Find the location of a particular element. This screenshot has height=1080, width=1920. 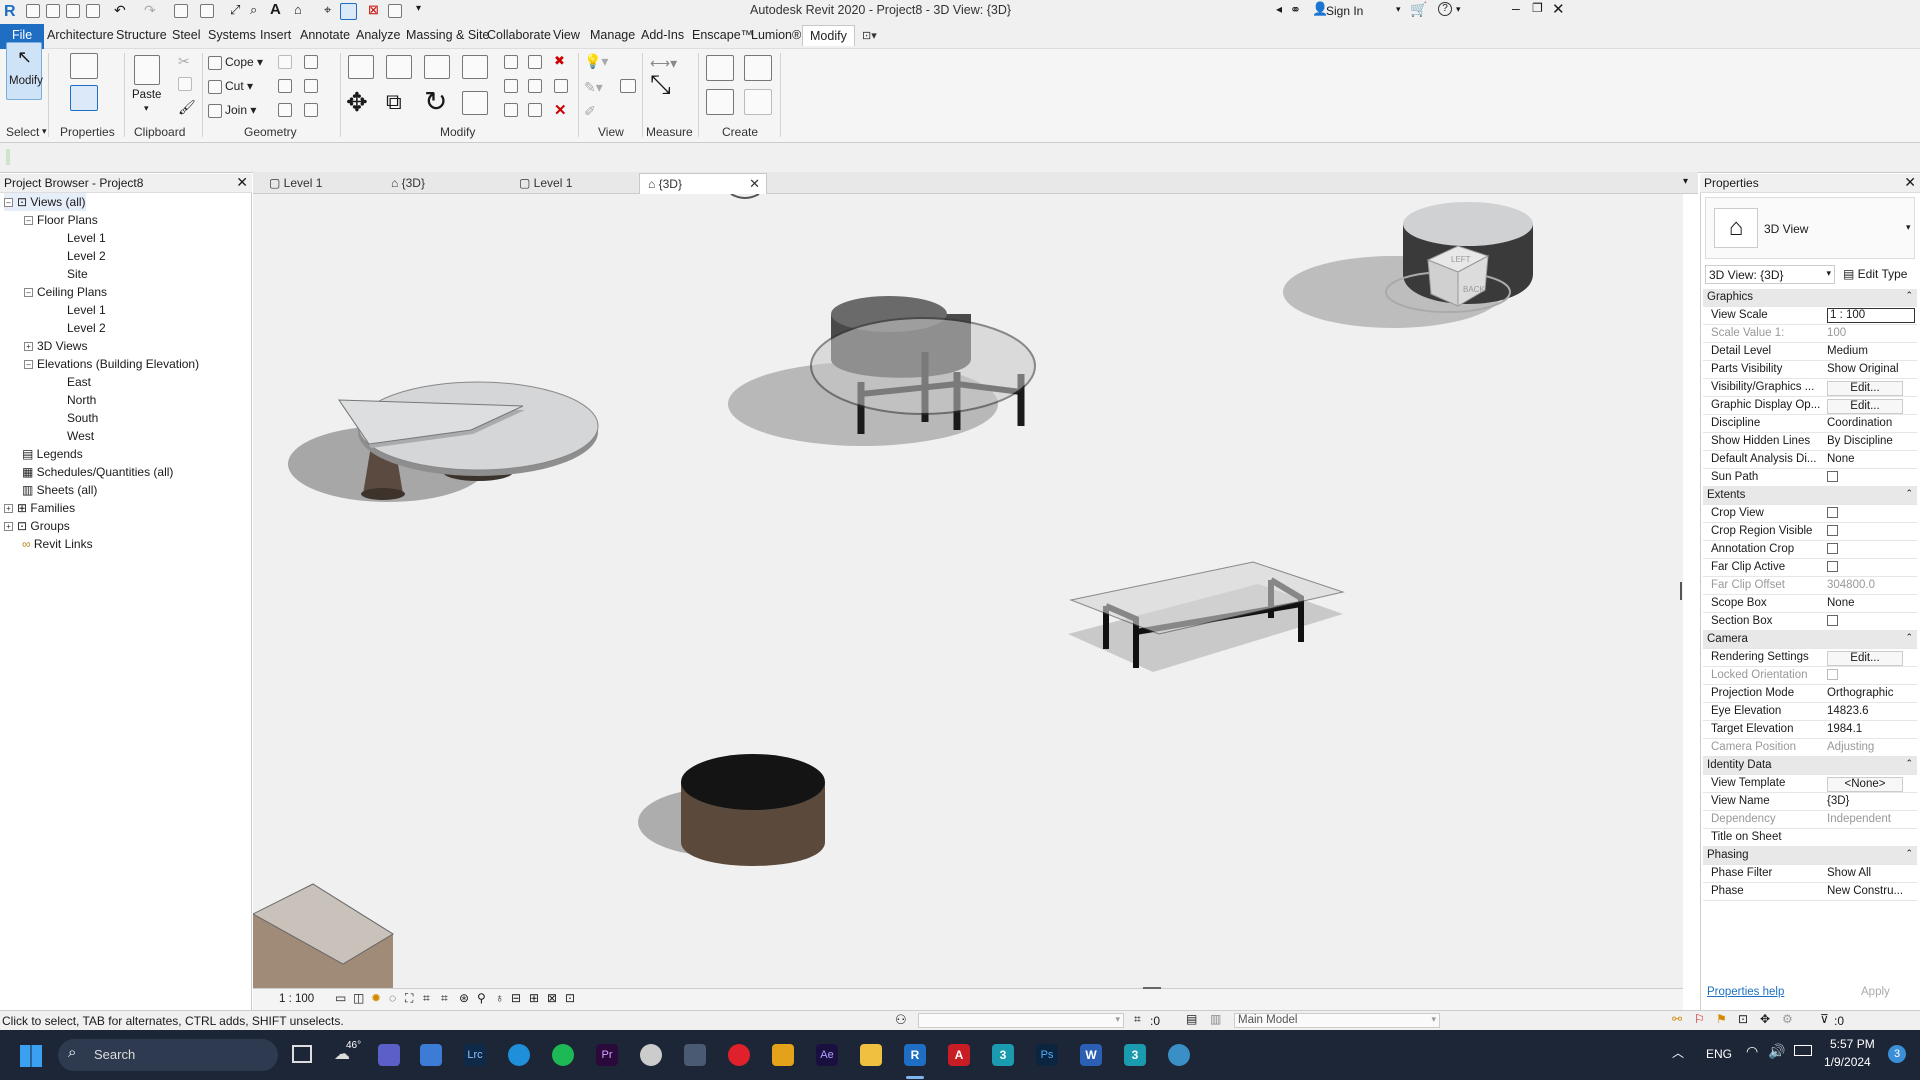

crop-region-checkbox is located at coordinates (1832, 531).